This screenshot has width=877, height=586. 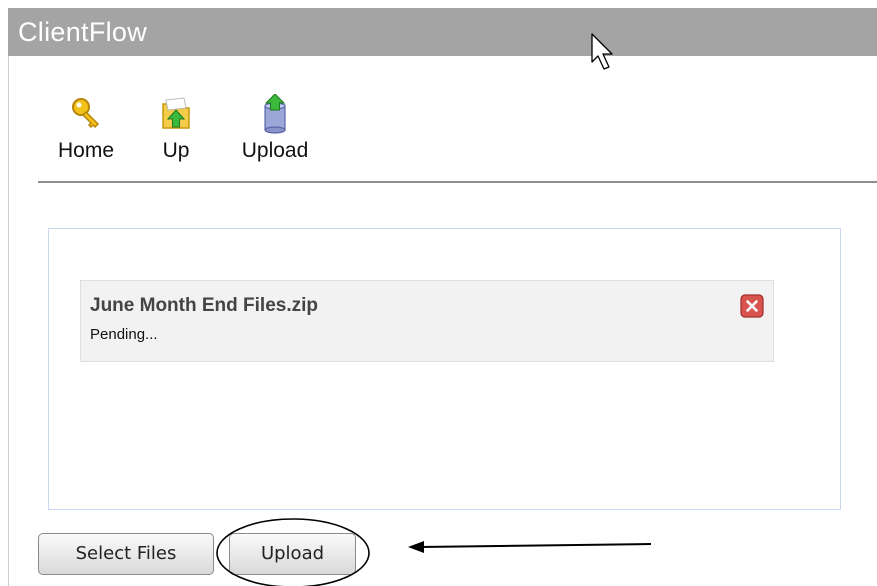 I want to click on upload-button: Upload, so click(x=292, y=554).